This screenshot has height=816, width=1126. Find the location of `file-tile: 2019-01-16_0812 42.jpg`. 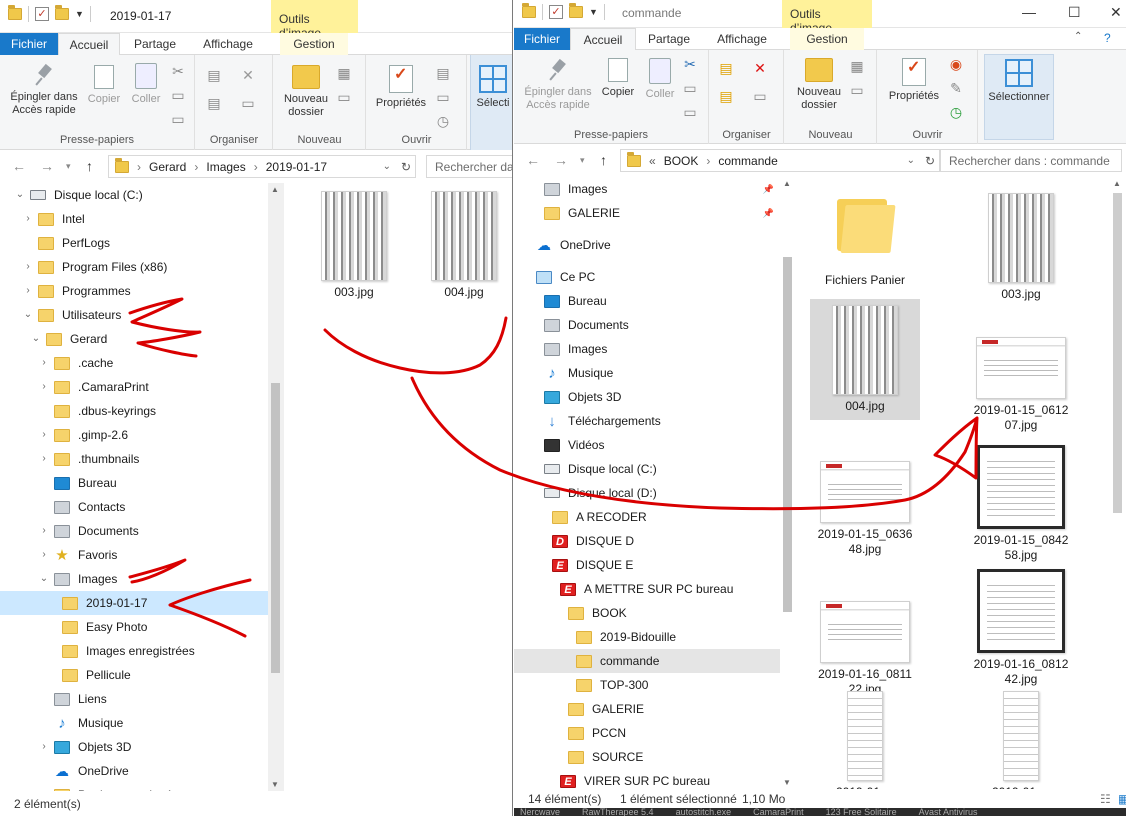

file-tile: 2019-01-16_0812 42.jpg is located at coordinates (1021, 628).